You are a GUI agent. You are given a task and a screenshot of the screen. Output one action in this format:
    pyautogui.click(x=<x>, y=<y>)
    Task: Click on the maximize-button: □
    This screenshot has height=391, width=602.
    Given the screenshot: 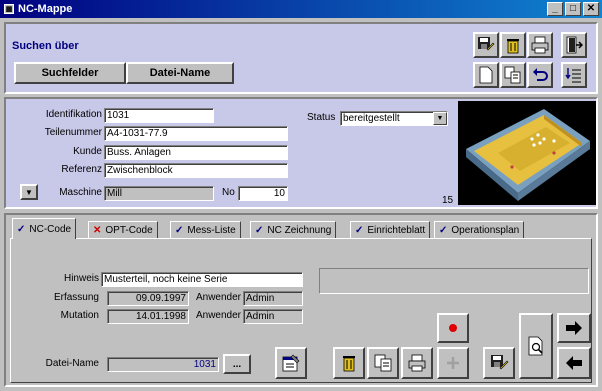 What is the action you would take?
    pyautogui.click(x=573, y=9)
    